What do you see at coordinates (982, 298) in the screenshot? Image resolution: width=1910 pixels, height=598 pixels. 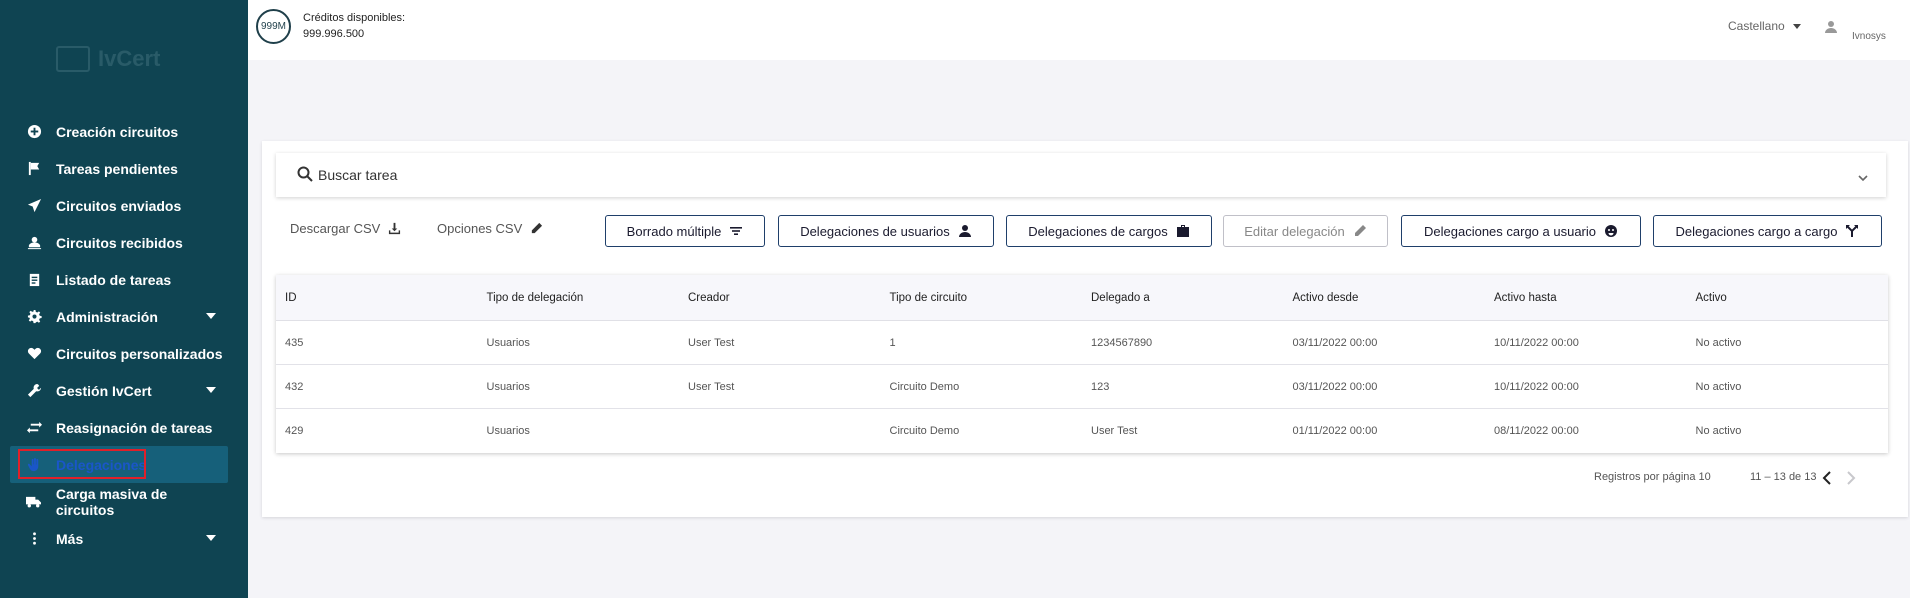 I see `column-header-circuit-type: Tipo de circuito` at bounding box center [982, 298].